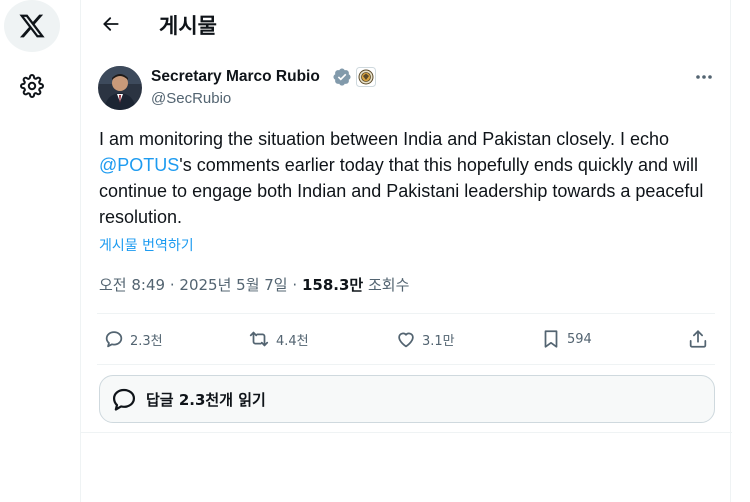 Image resolution: width=750 pixels, height=502 pixels. I want to click on post-header: 게시물, so click(406, 25).